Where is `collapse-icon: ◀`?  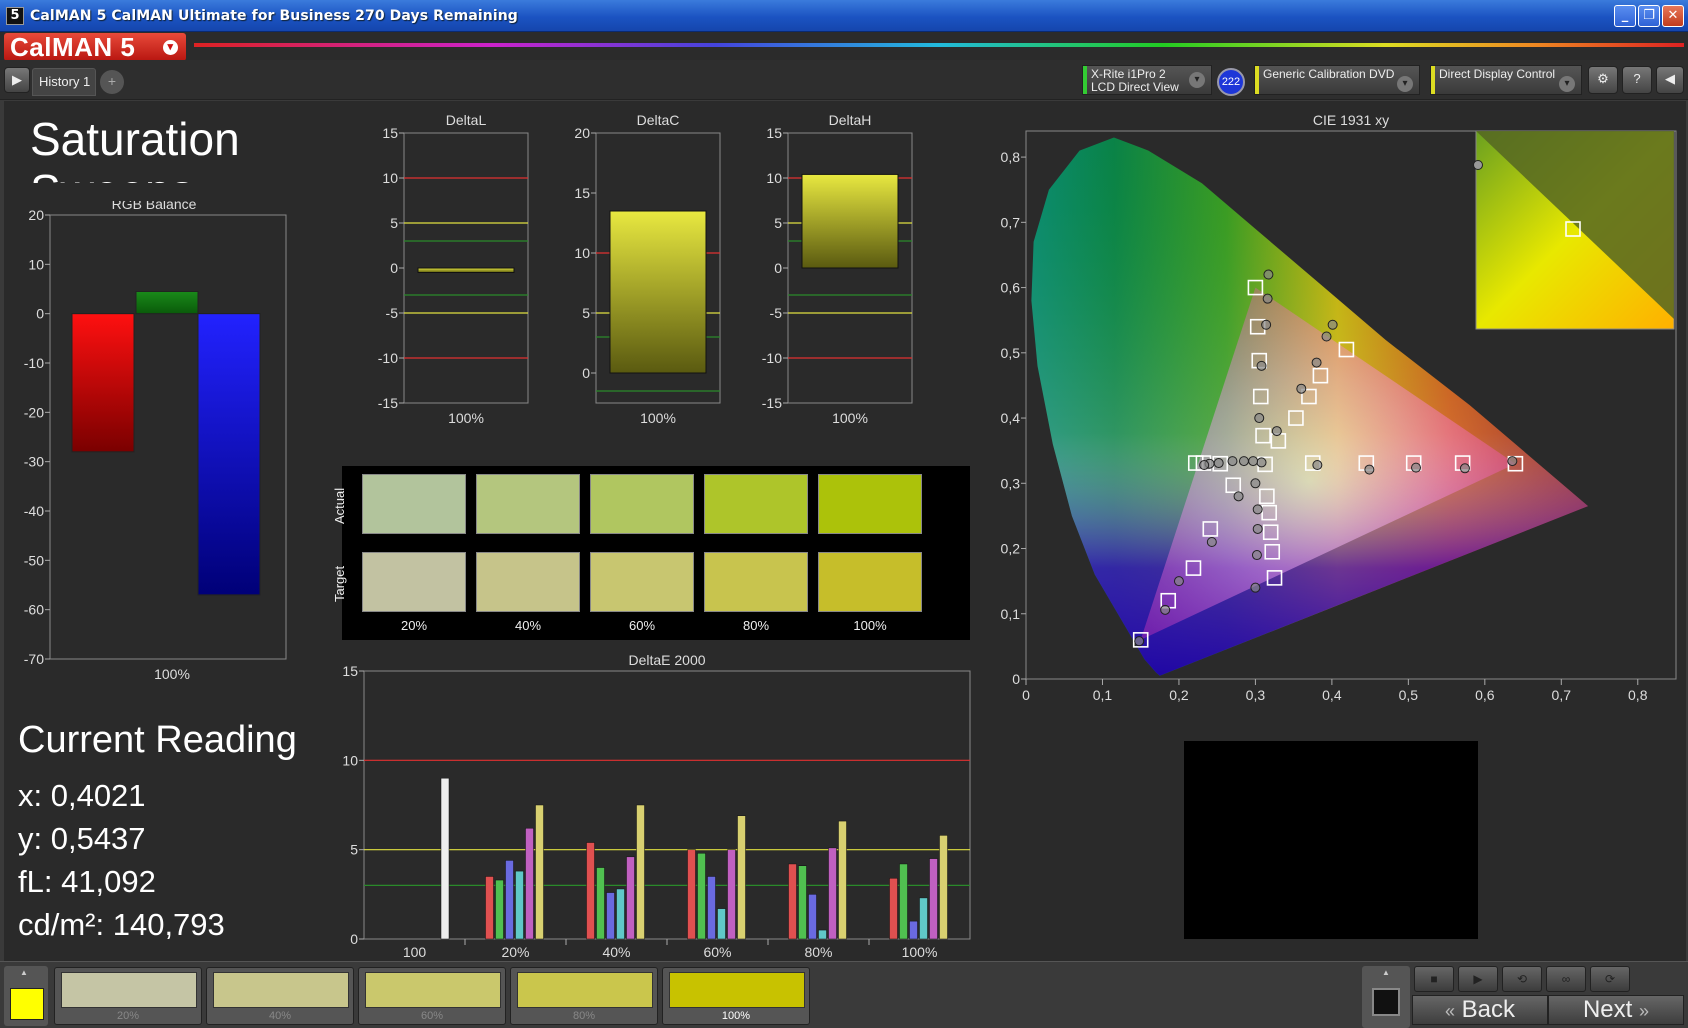
collapse-icon: ◀ is located at coordinates (1670, 80).